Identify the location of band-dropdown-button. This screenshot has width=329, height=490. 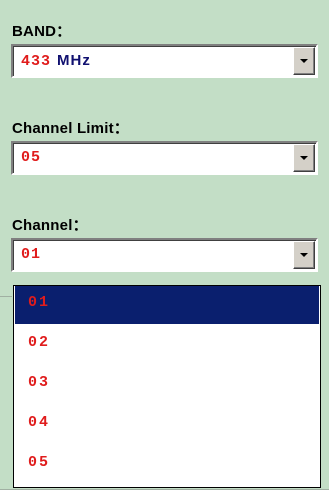
(304, 61).